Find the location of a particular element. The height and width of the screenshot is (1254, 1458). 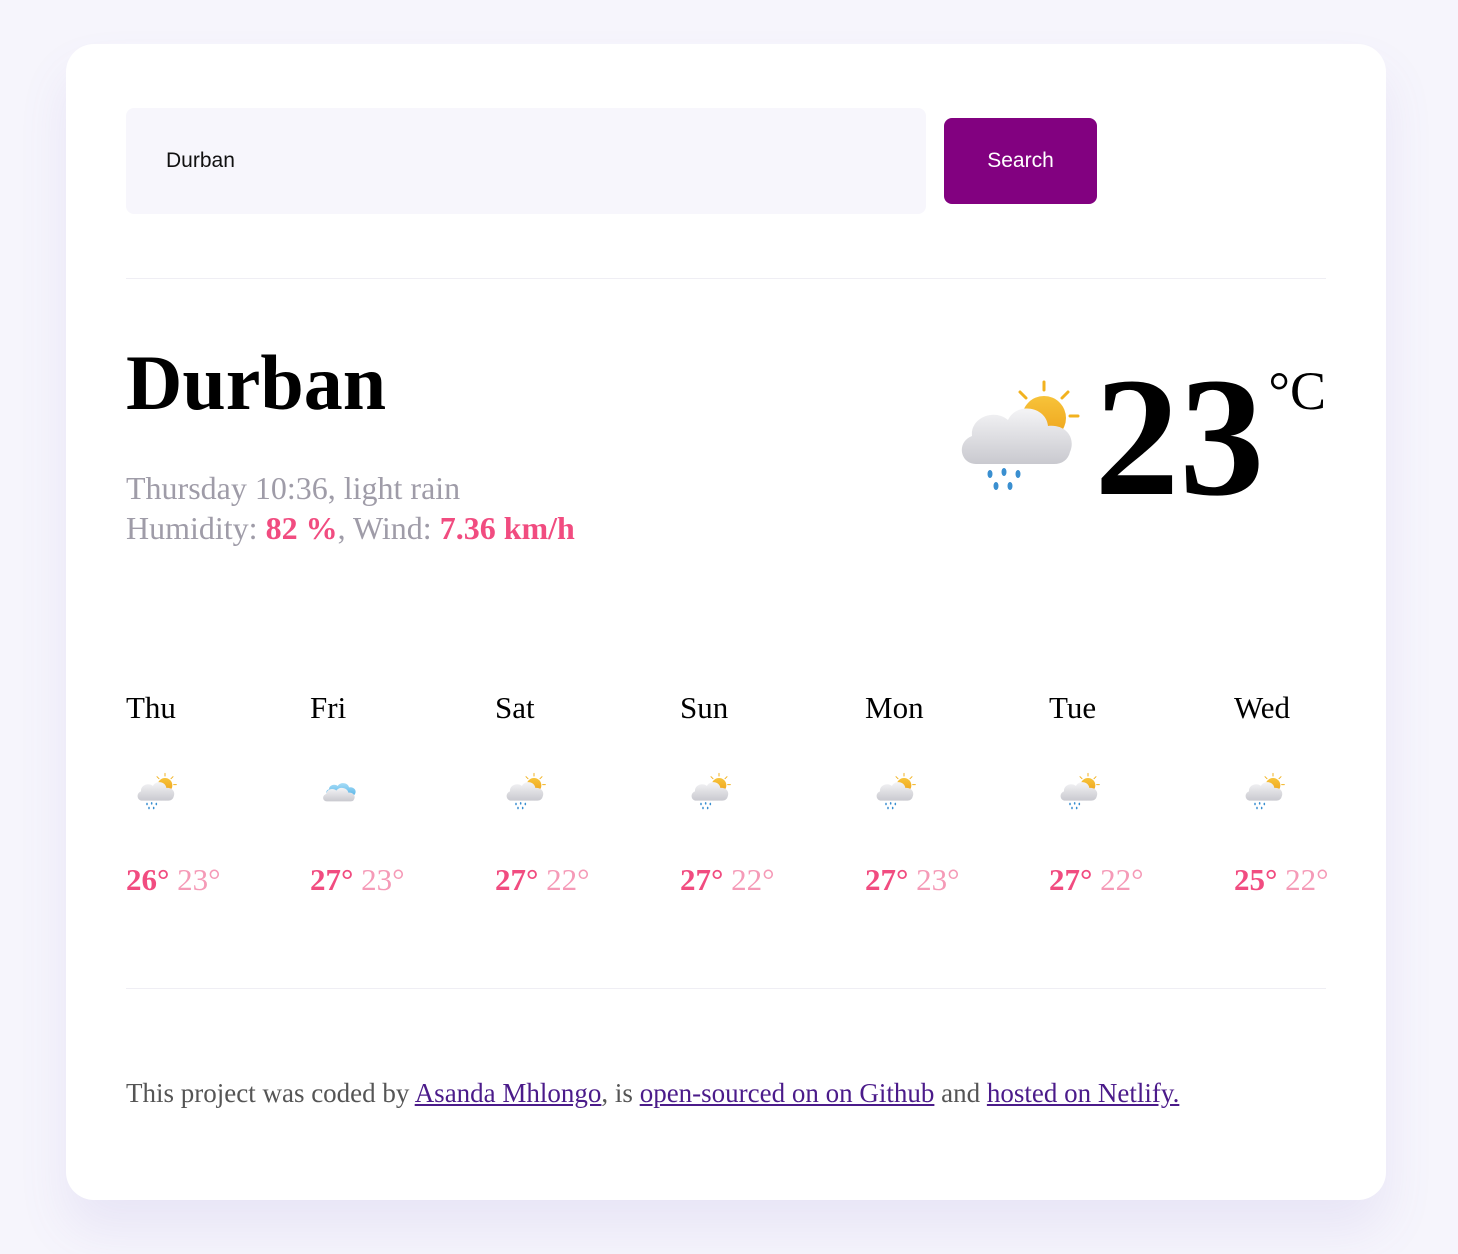

forecast-day-name: Wed is located at coordinates (1262, 707).